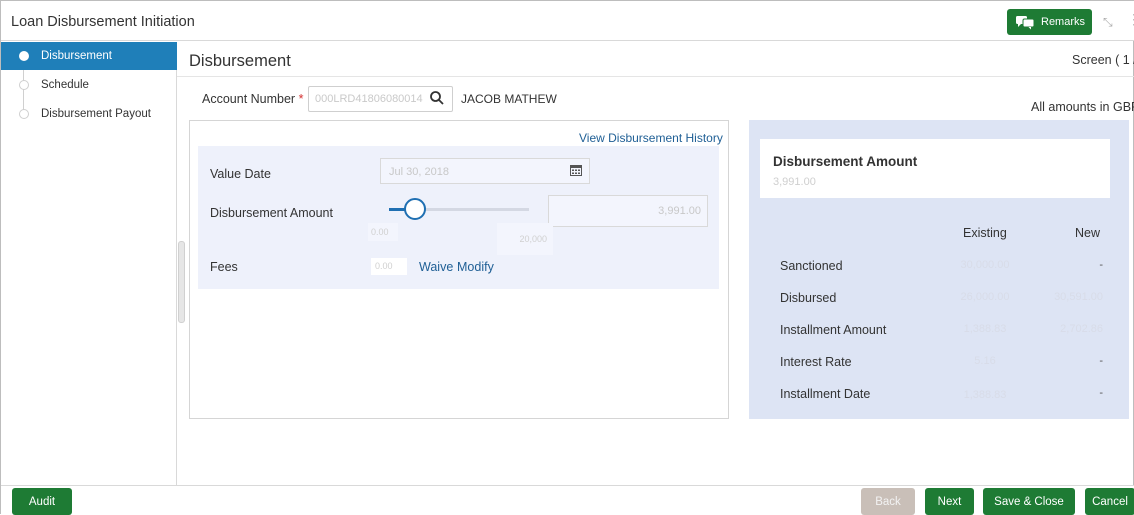 This screenshot has width=1134, height=515. What do you see at coordinates (825, 394) in the screenshot?
I see `row-label-installment-date: Installment Date` at bounding box center [825, 394].